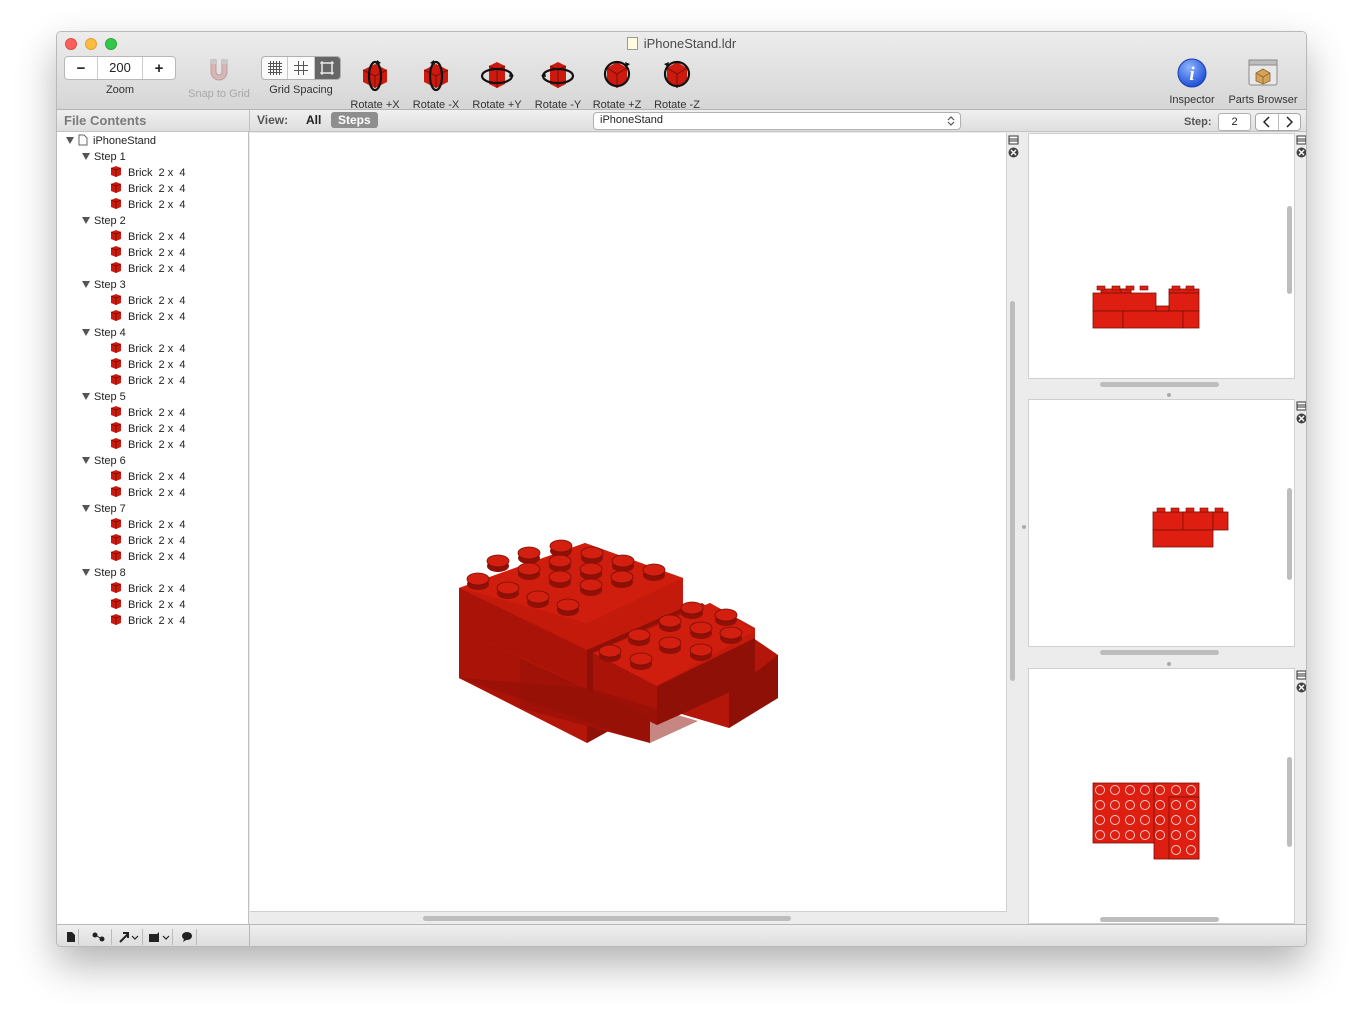 The width and height of the screenshot is (1363, 1027). Describe the element at coordinates (99, 937) in the screenshot. I see `new-step-button` at that location.